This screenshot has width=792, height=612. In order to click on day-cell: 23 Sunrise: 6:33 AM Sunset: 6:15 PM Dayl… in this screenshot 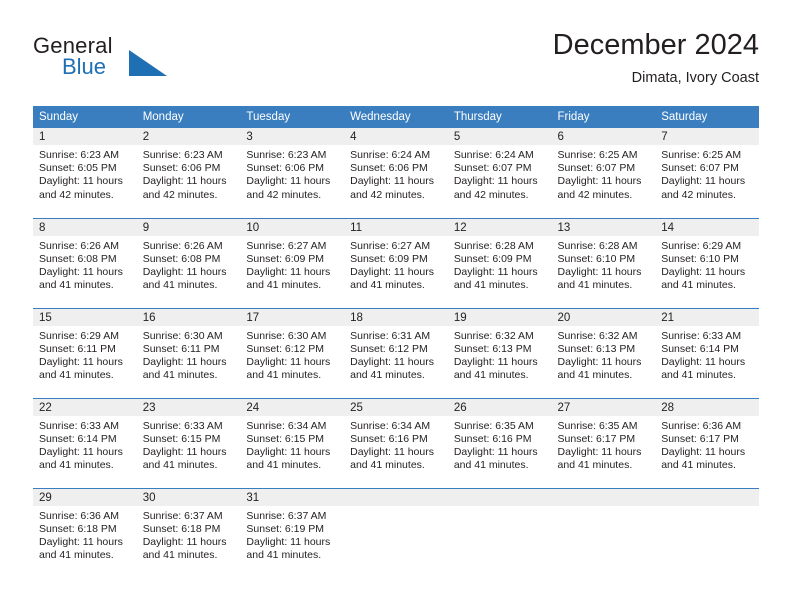, I will do `click(188, 442)`.